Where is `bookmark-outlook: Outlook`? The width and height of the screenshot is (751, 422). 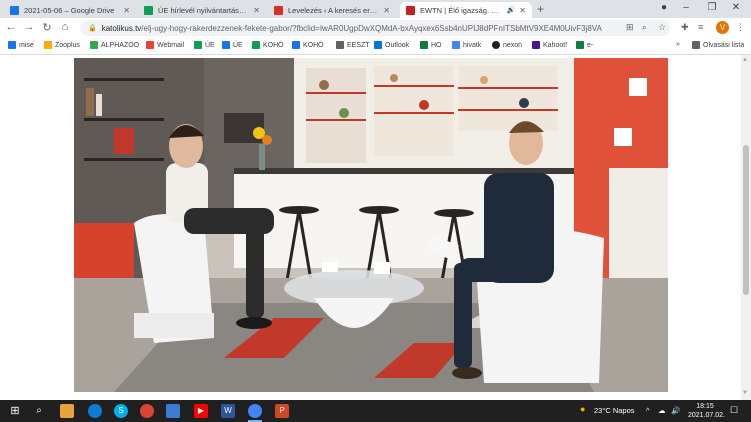
bookmark-outlook: Outlook is located at coordinates (391, 45).